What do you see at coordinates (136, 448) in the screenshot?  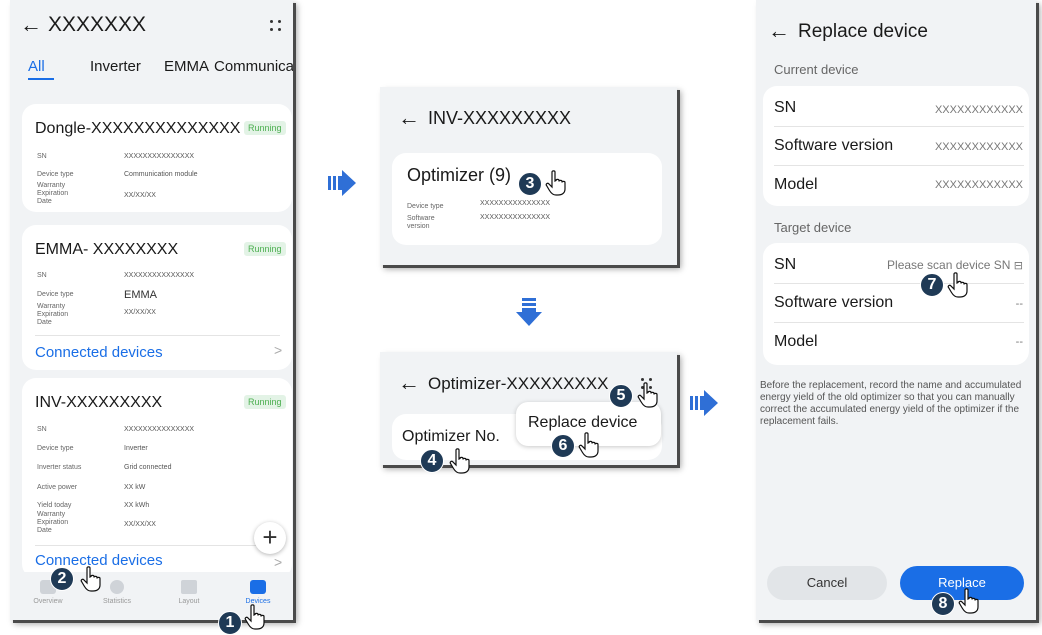 I see `device-type-value: Inverter` at bounding box center [136, 448].